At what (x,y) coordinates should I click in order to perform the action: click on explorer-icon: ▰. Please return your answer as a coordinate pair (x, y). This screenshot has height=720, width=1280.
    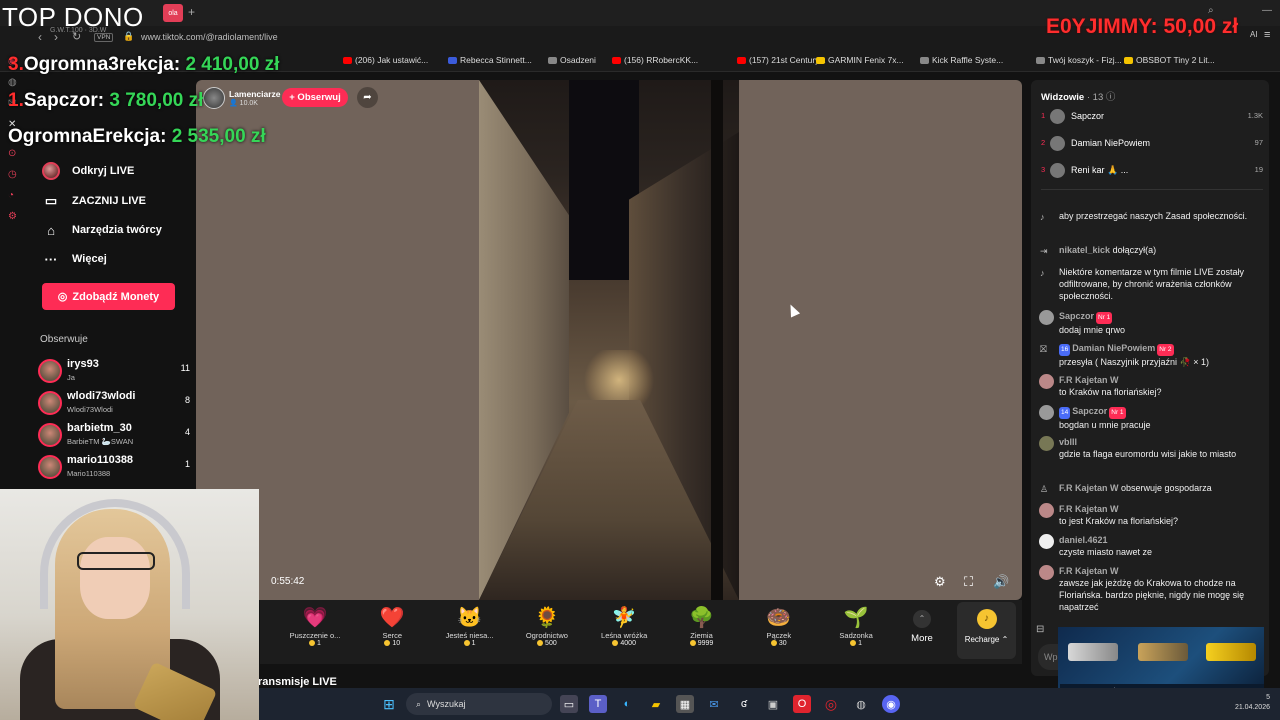
    Looking at the image, I should click on (656, 704).